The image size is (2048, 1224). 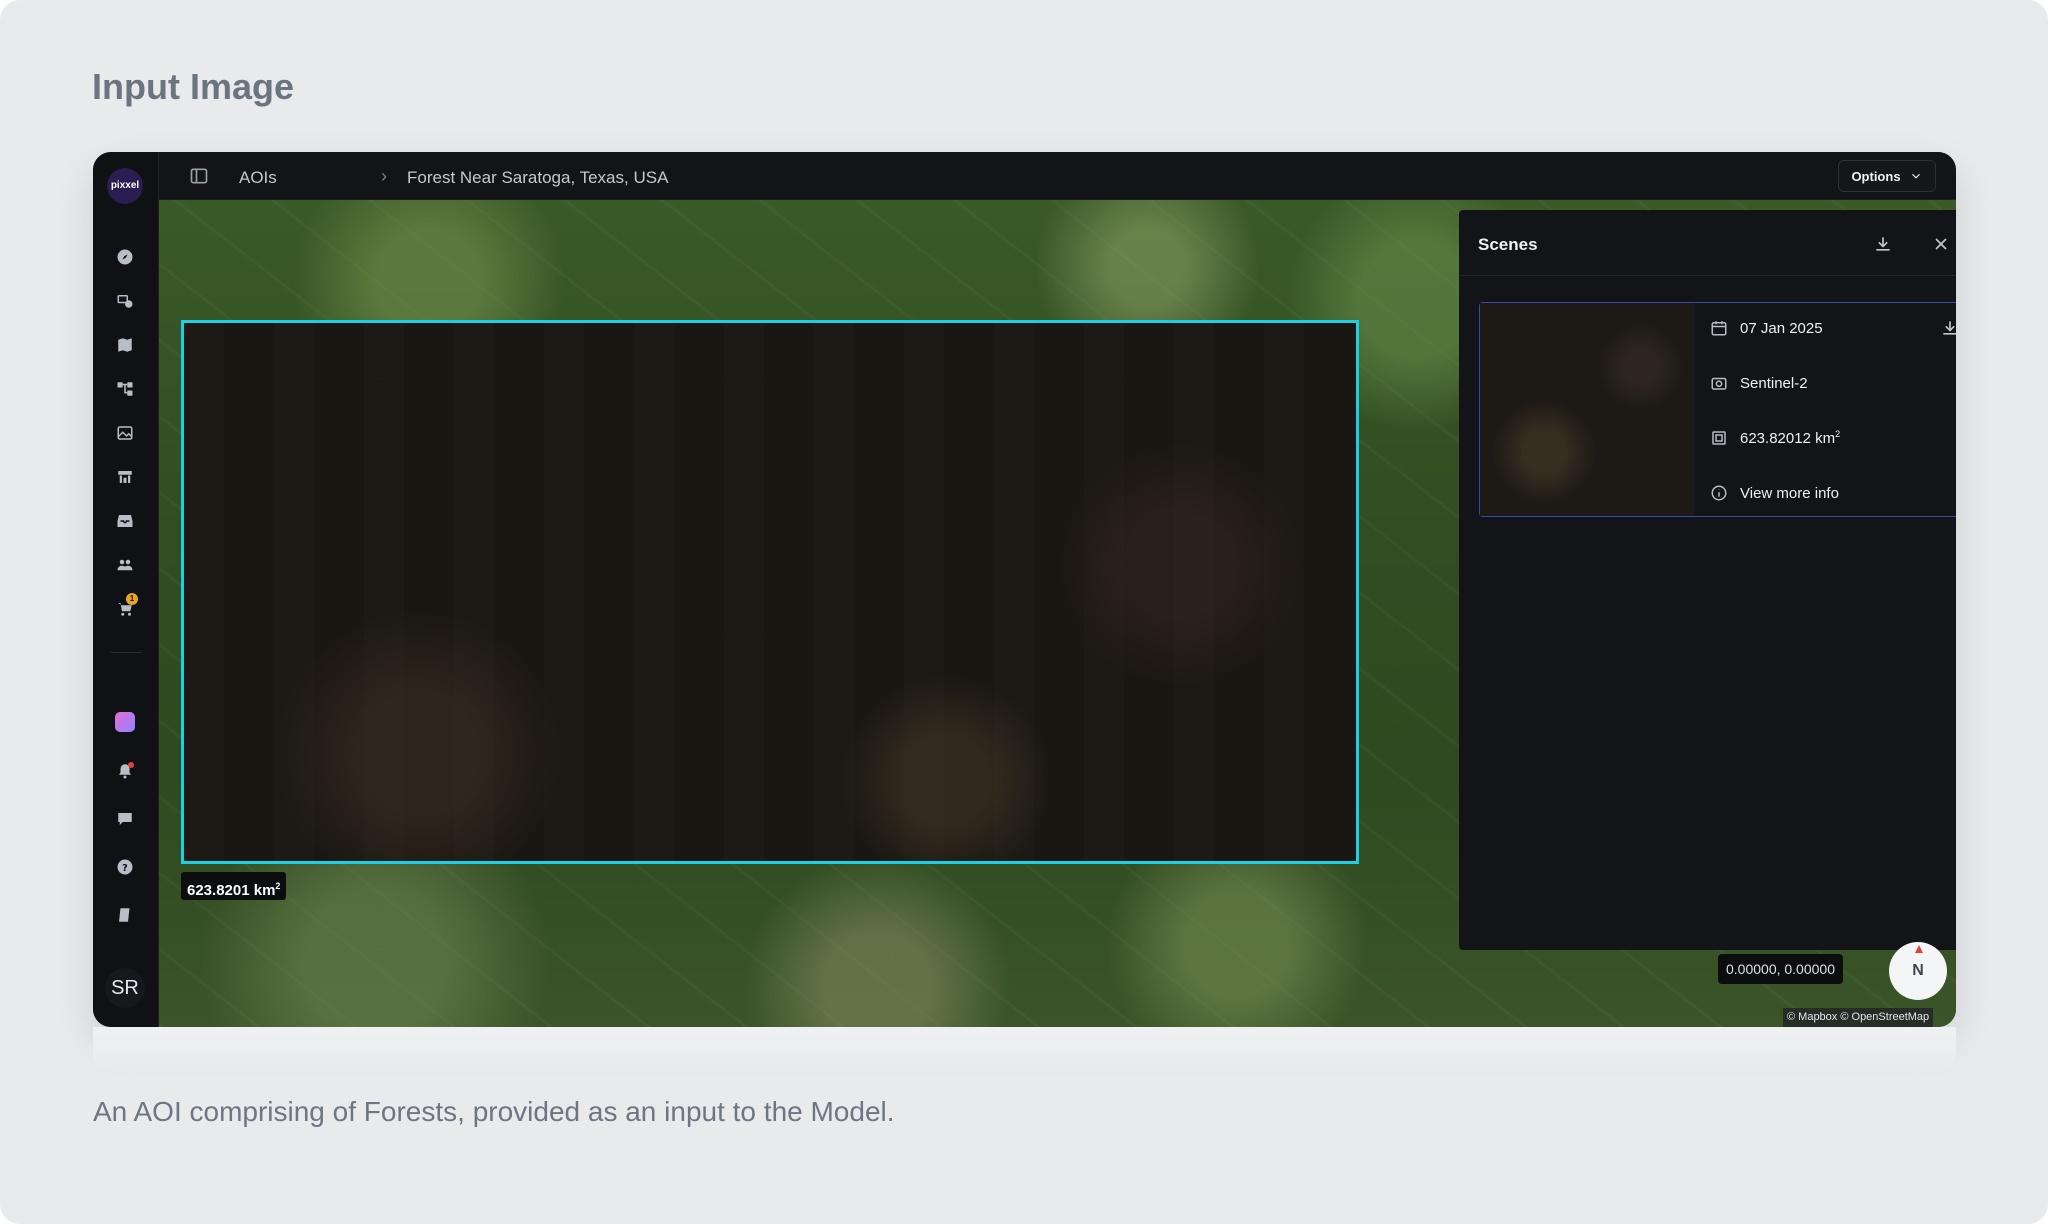 What do you see at coordinates (125, 433) in the screenshot?
I see `image-icon` at bounding box center [125, 433].